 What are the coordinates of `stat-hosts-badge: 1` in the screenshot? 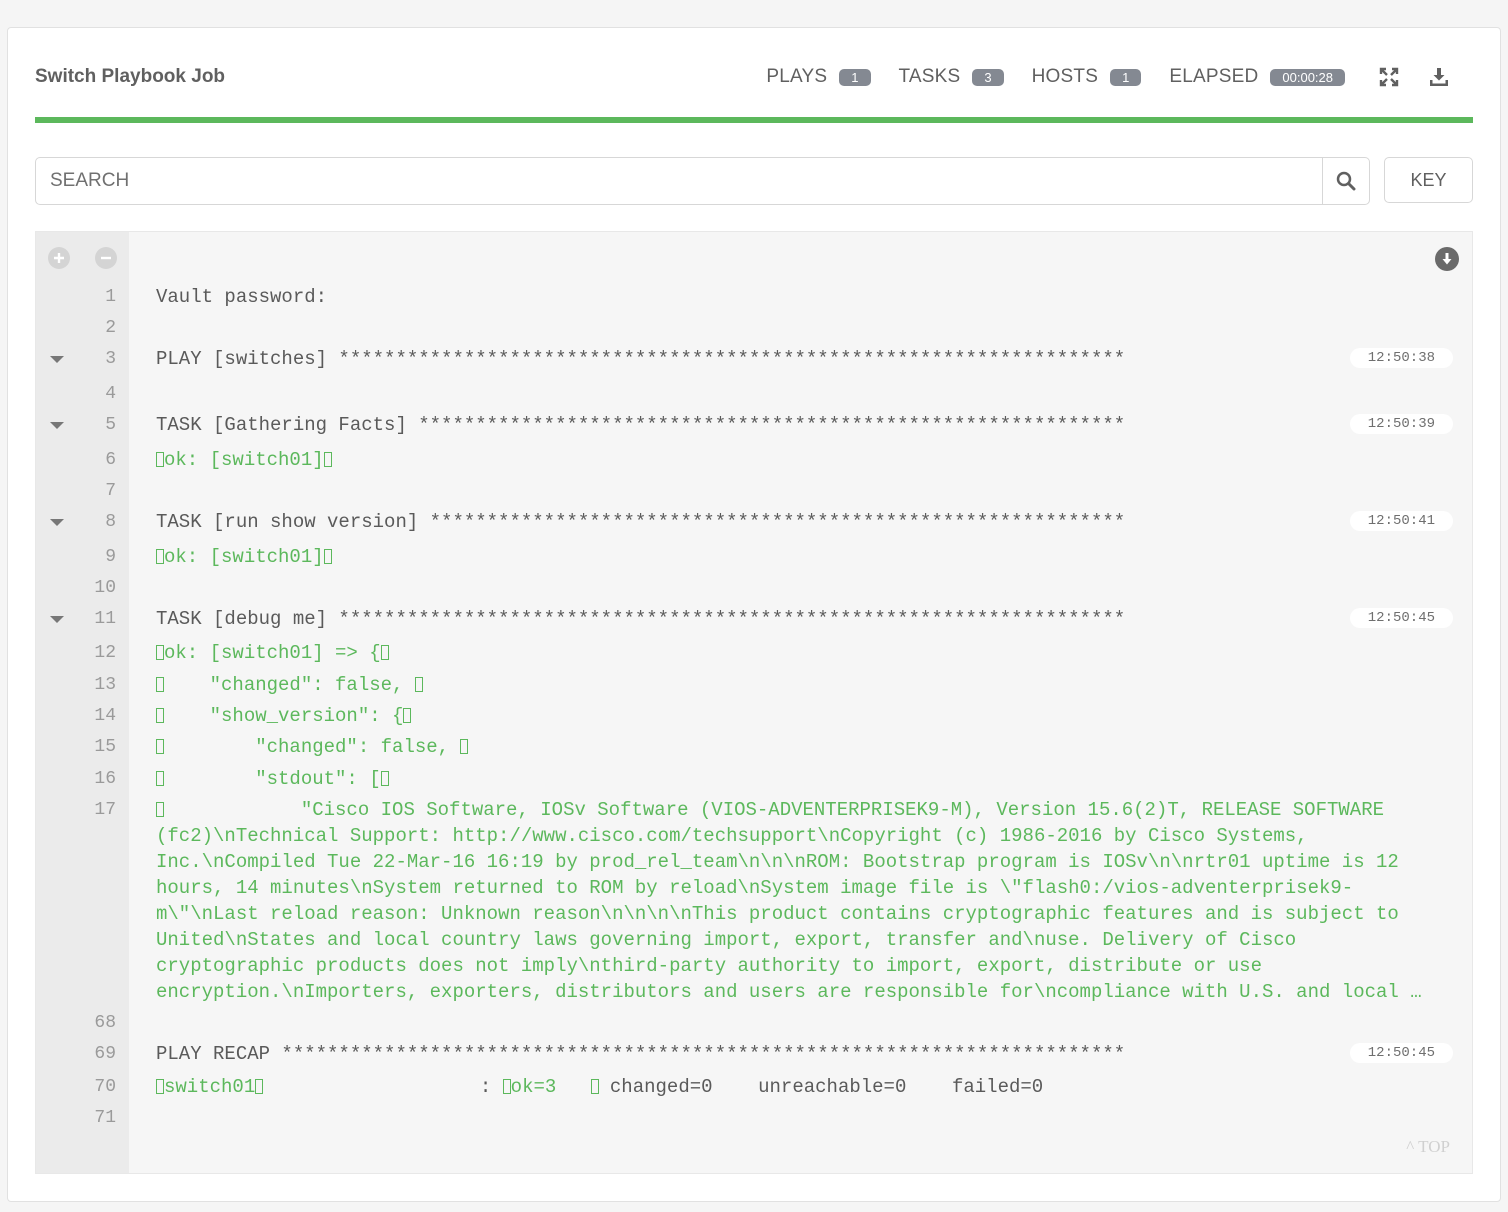 It's located at (1126, 77).